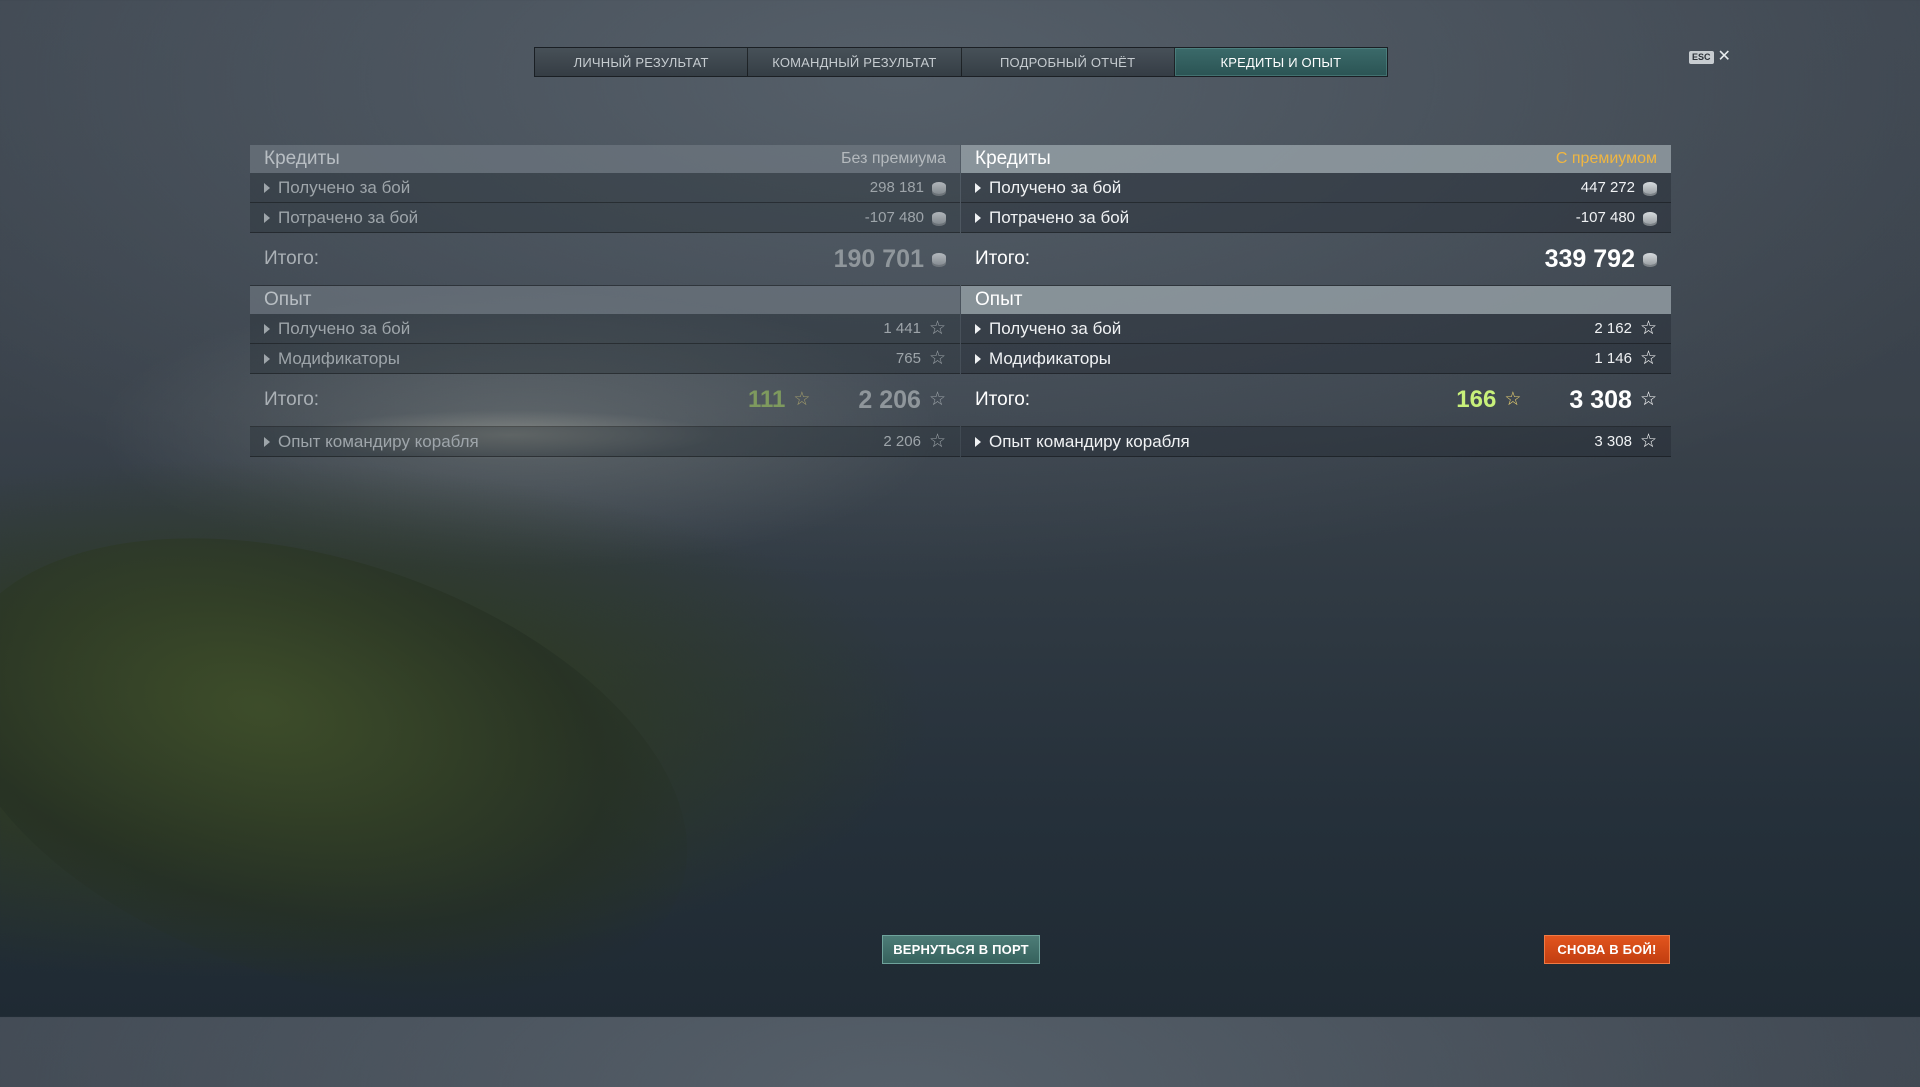 The image size is (1920, 1087). Describe the element at coordinates (1316, 400) in the screenshot. I see `exp-total-row: Итого: 166 ☆ 3 308 ☆` at that location.